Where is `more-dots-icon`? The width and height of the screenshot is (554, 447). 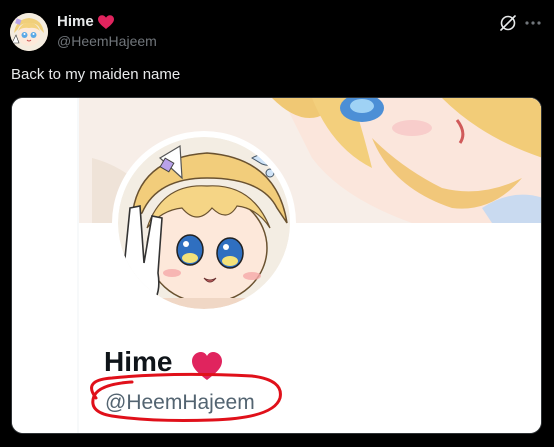 more-dots-icon is located at coordinates (533, 23).